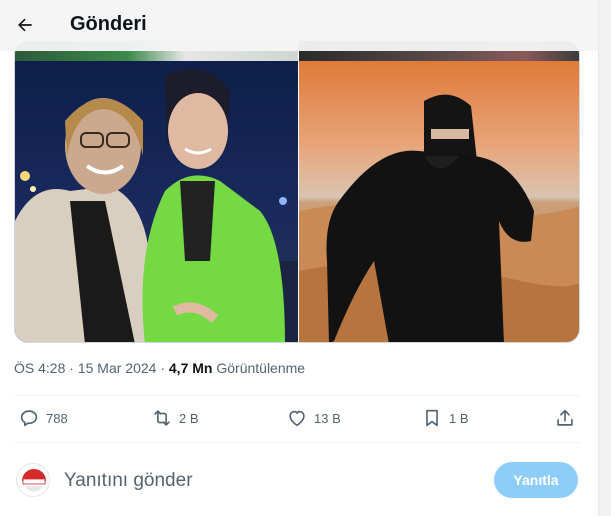 The image size is (611, 516). What do you see at coordinates (432, 418) in the screenshot?
I see `bookmark-icon` at bounding box center [432, 418].